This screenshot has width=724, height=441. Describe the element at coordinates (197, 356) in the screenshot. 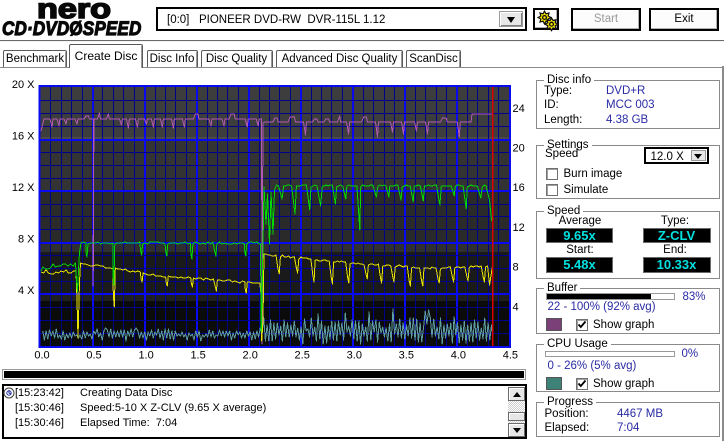

I see `svg-text: 1.5` at that location.